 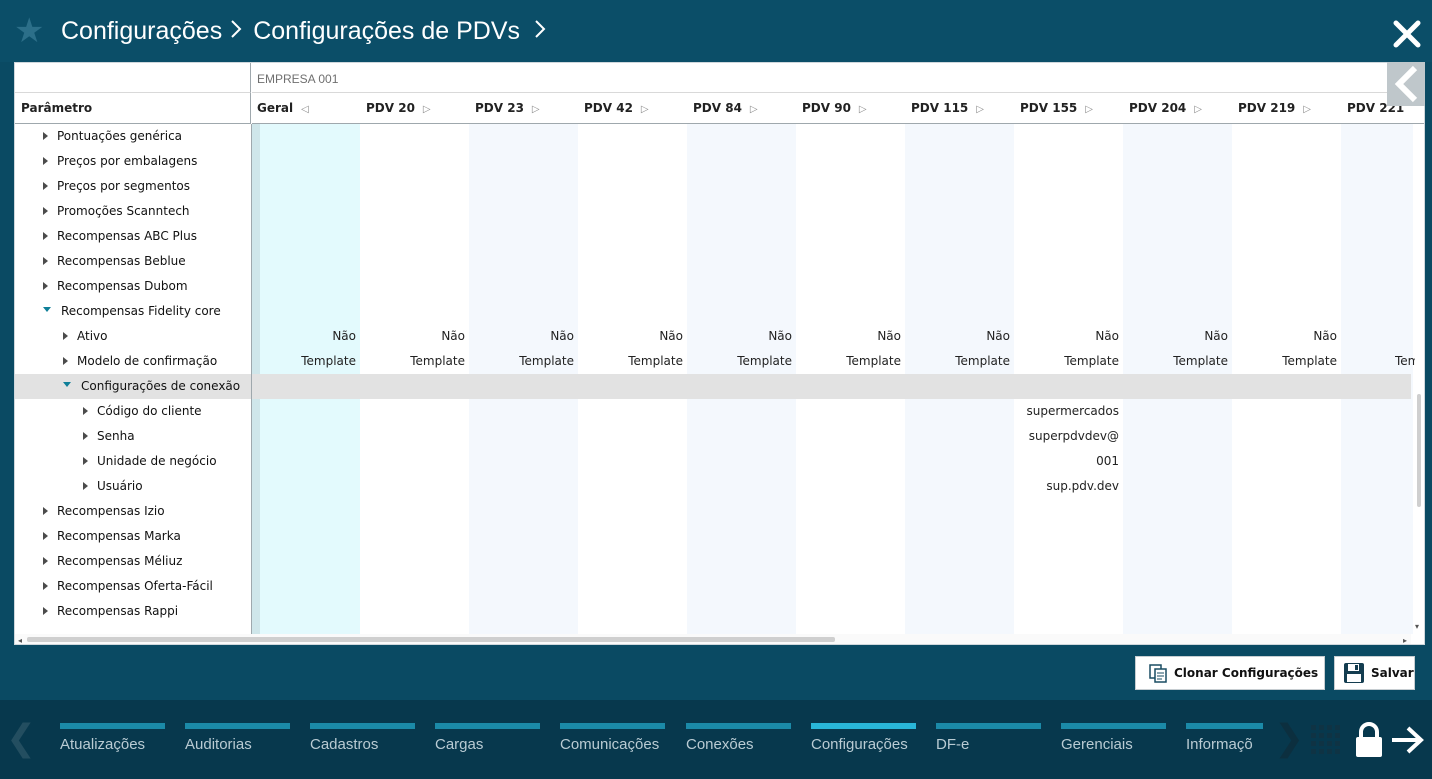 I want to click on nav-tab-dfe: DF-e, so click(x=988, y=738).